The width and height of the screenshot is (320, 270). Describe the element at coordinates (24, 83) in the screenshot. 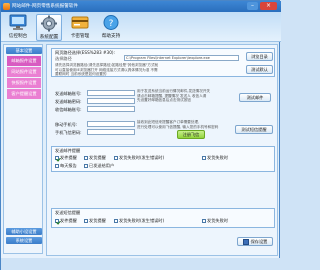

I see `sidebar-item-express: 快报报件设置` at that location.